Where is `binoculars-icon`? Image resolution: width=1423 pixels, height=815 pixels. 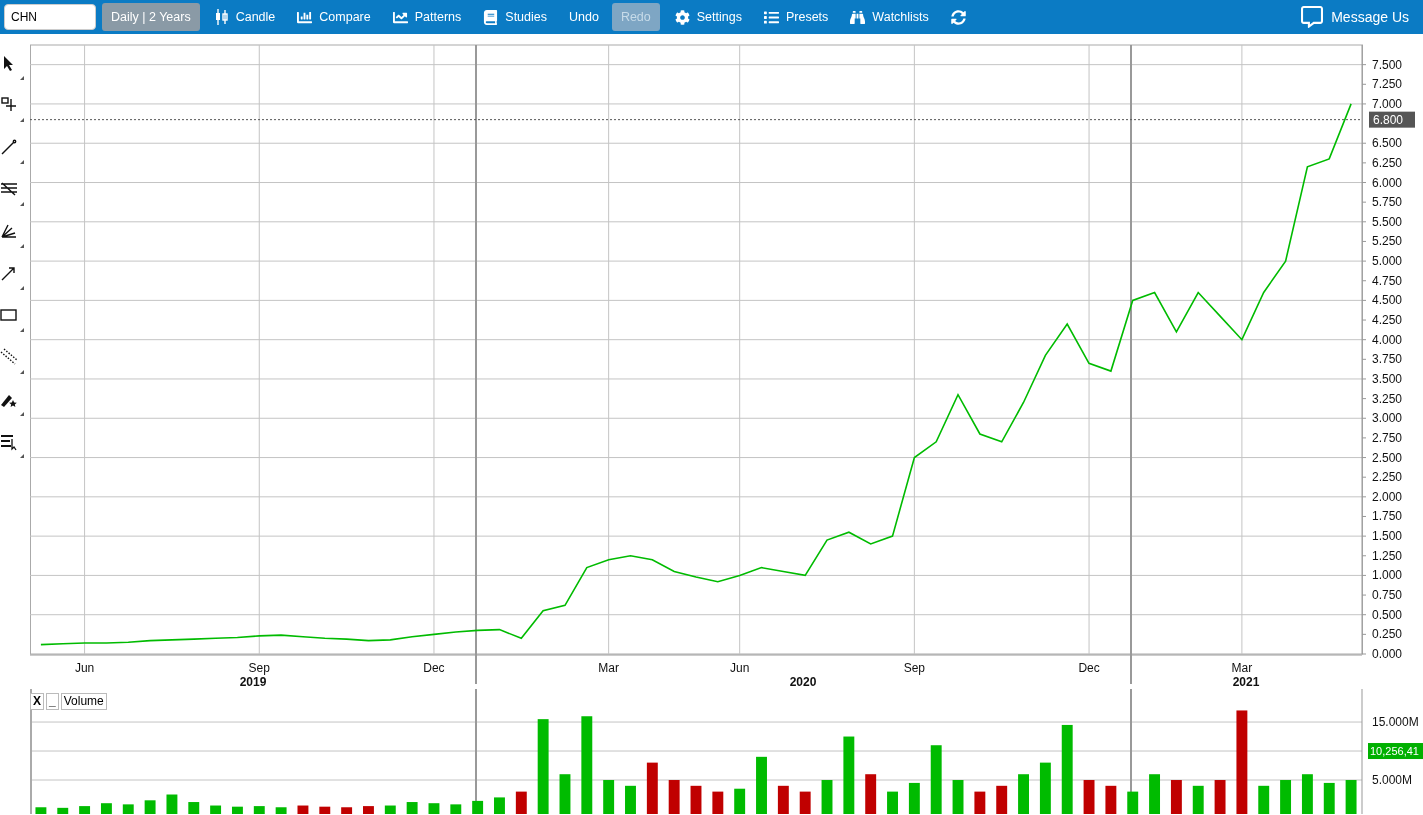
binoculars-icon is located at coordinates (858, 17).